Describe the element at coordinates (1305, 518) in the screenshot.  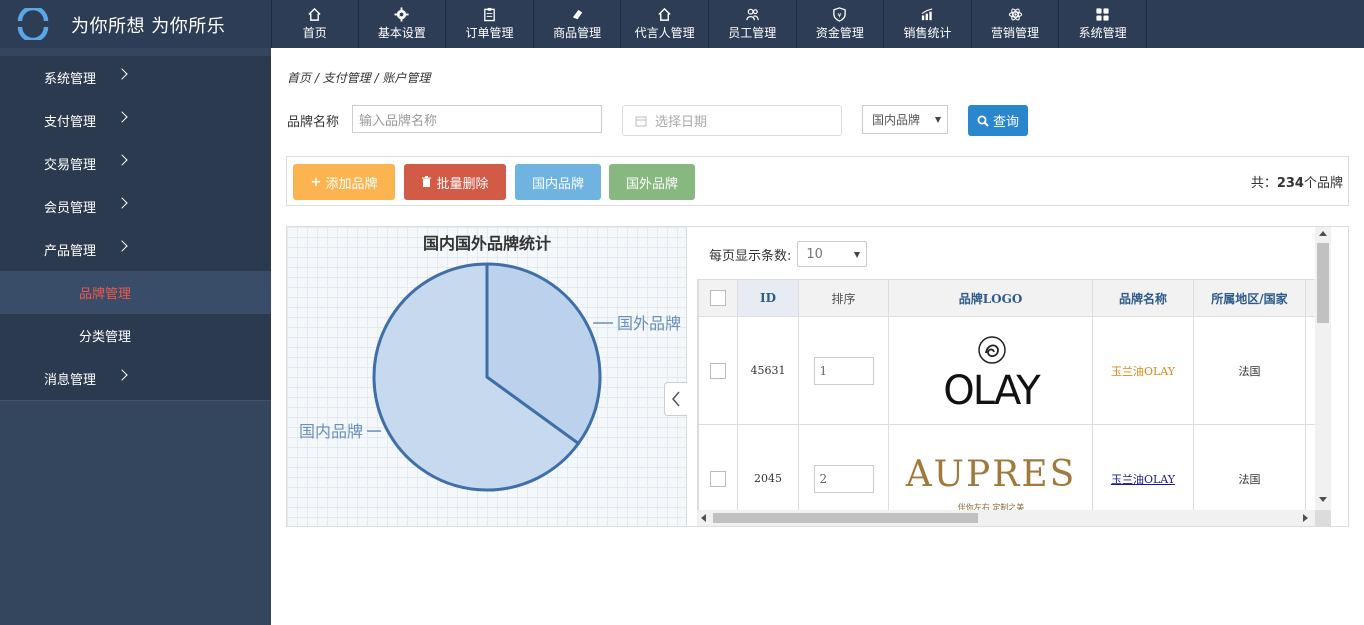
I see `scroll-right-arrow` at that location.